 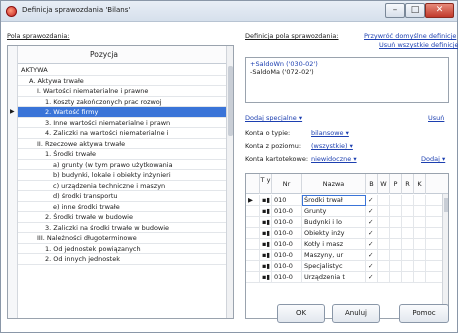 What do you see at coordinates (273, 118) in the screenshot?
I see `add-special-link: Dodaj specjalne ▾` at bounding box center [273, 118].